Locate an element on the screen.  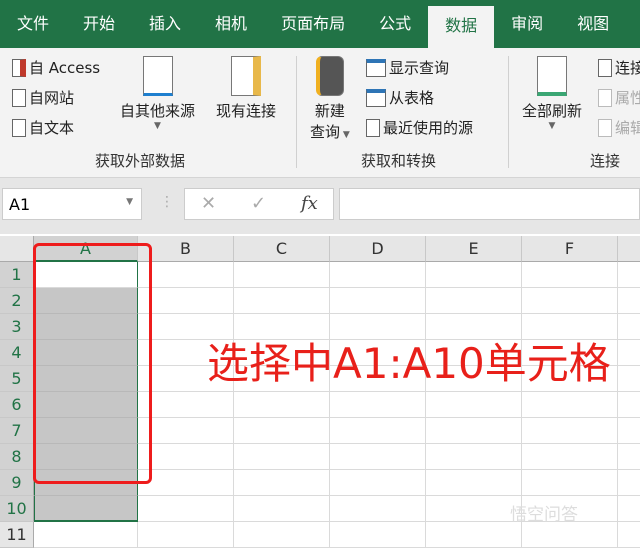
tab-review: 审阅 is located at coordinates (527, 24).